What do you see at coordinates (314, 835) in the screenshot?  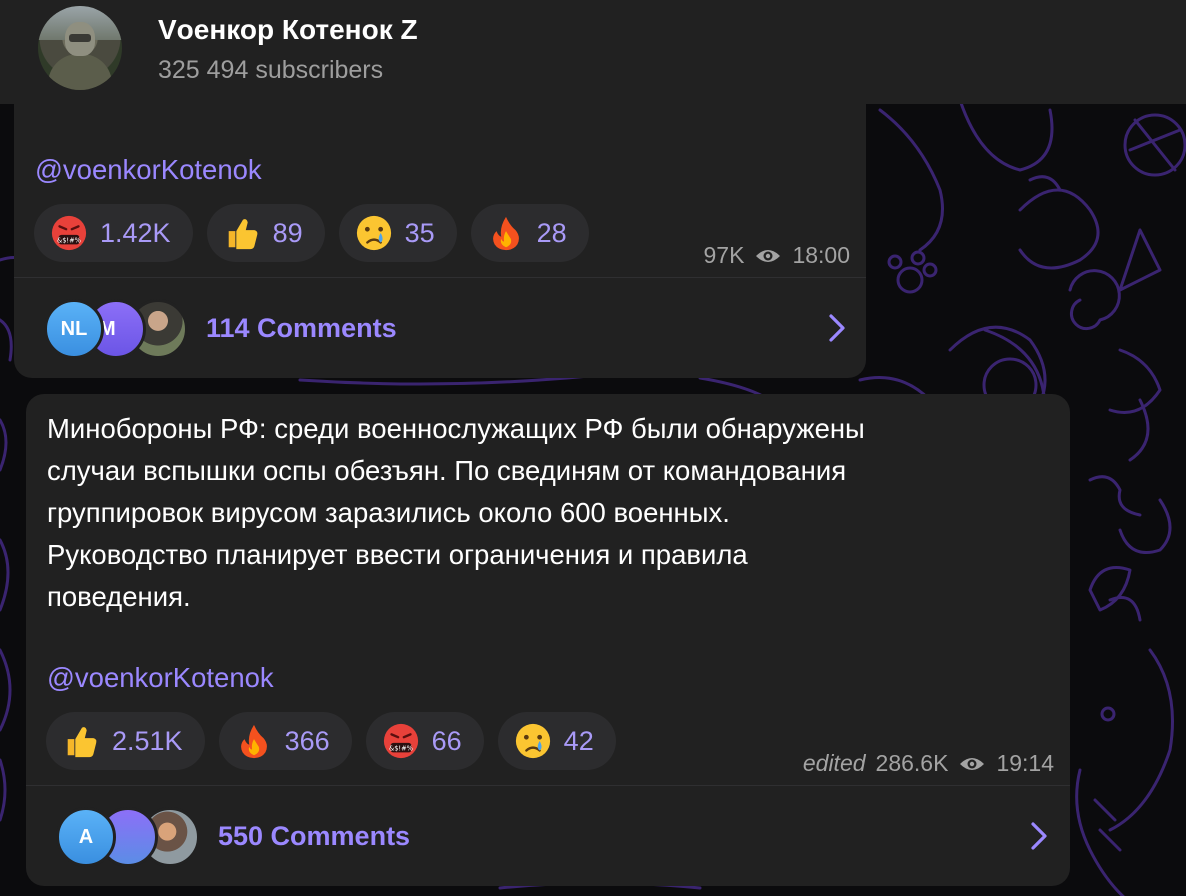 I see `comments-count-label: 550 Comments` at bounding box center [314, 835].